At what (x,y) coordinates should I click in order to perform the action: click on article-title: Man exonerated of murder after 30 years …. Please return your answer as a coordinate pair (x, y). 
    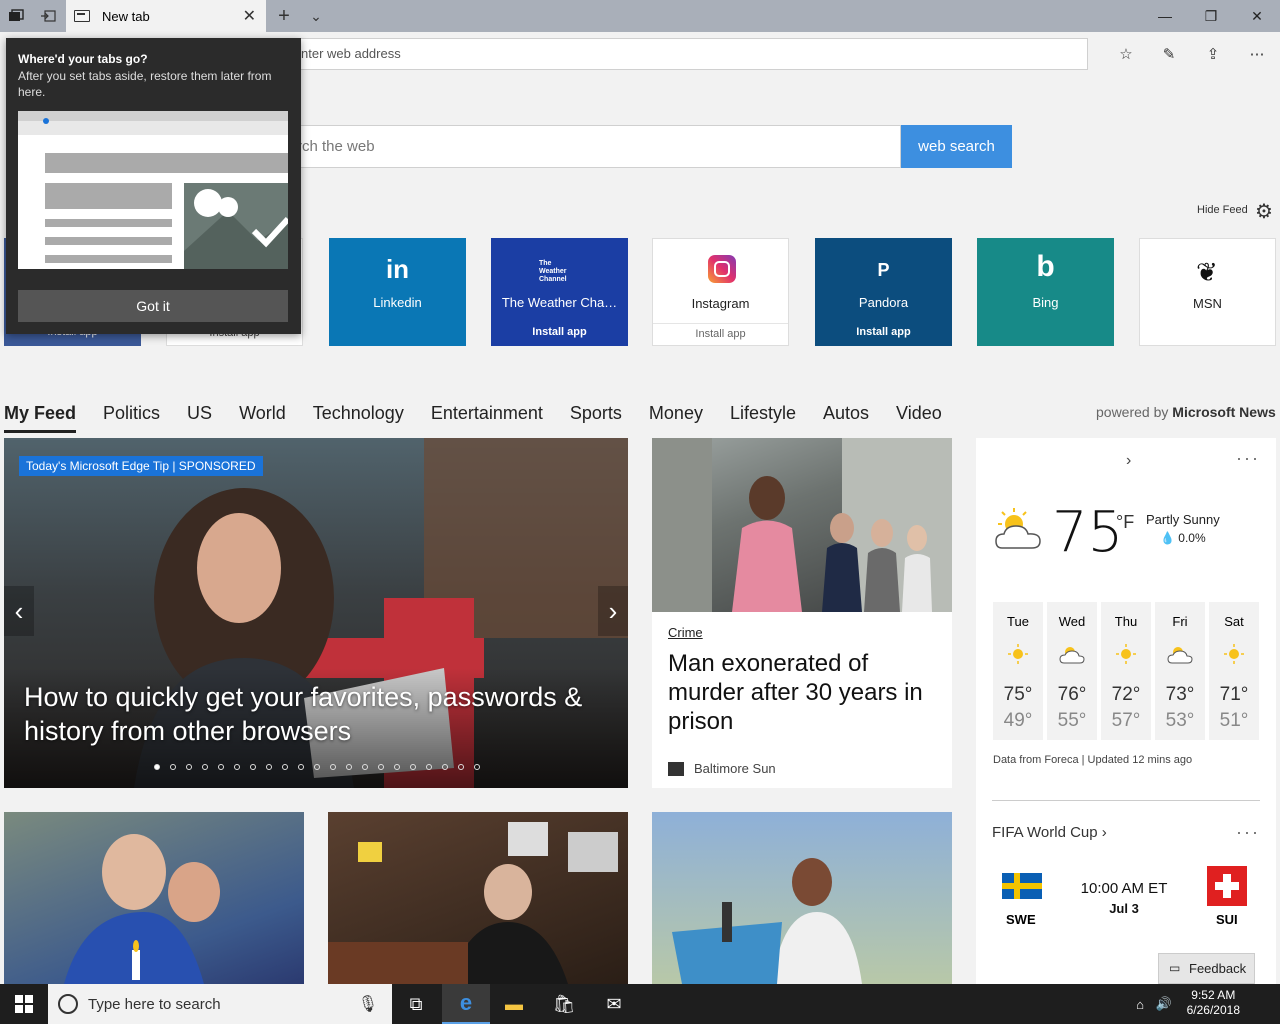
    Looking at the image, I should click on (803, 692).